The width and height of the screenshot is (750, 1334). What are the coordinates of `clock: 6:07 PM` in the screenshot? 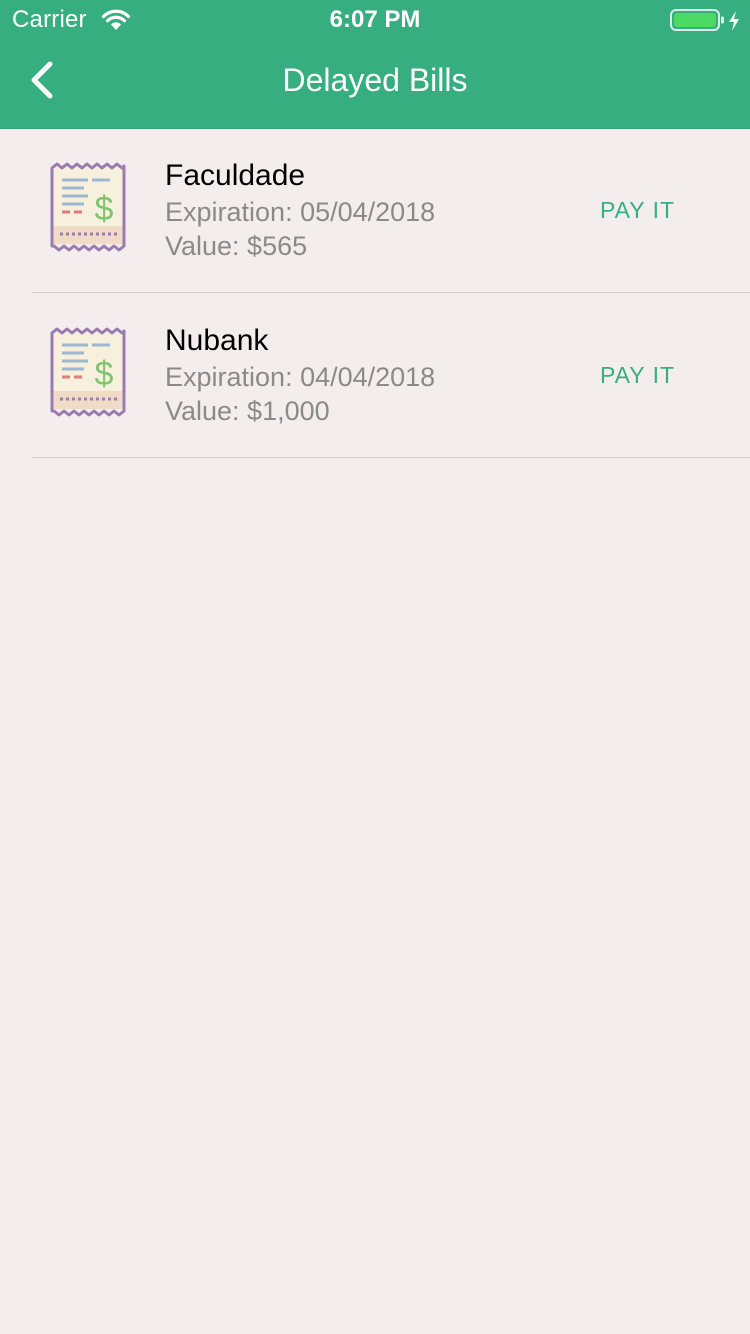 It's located at (375, 19).